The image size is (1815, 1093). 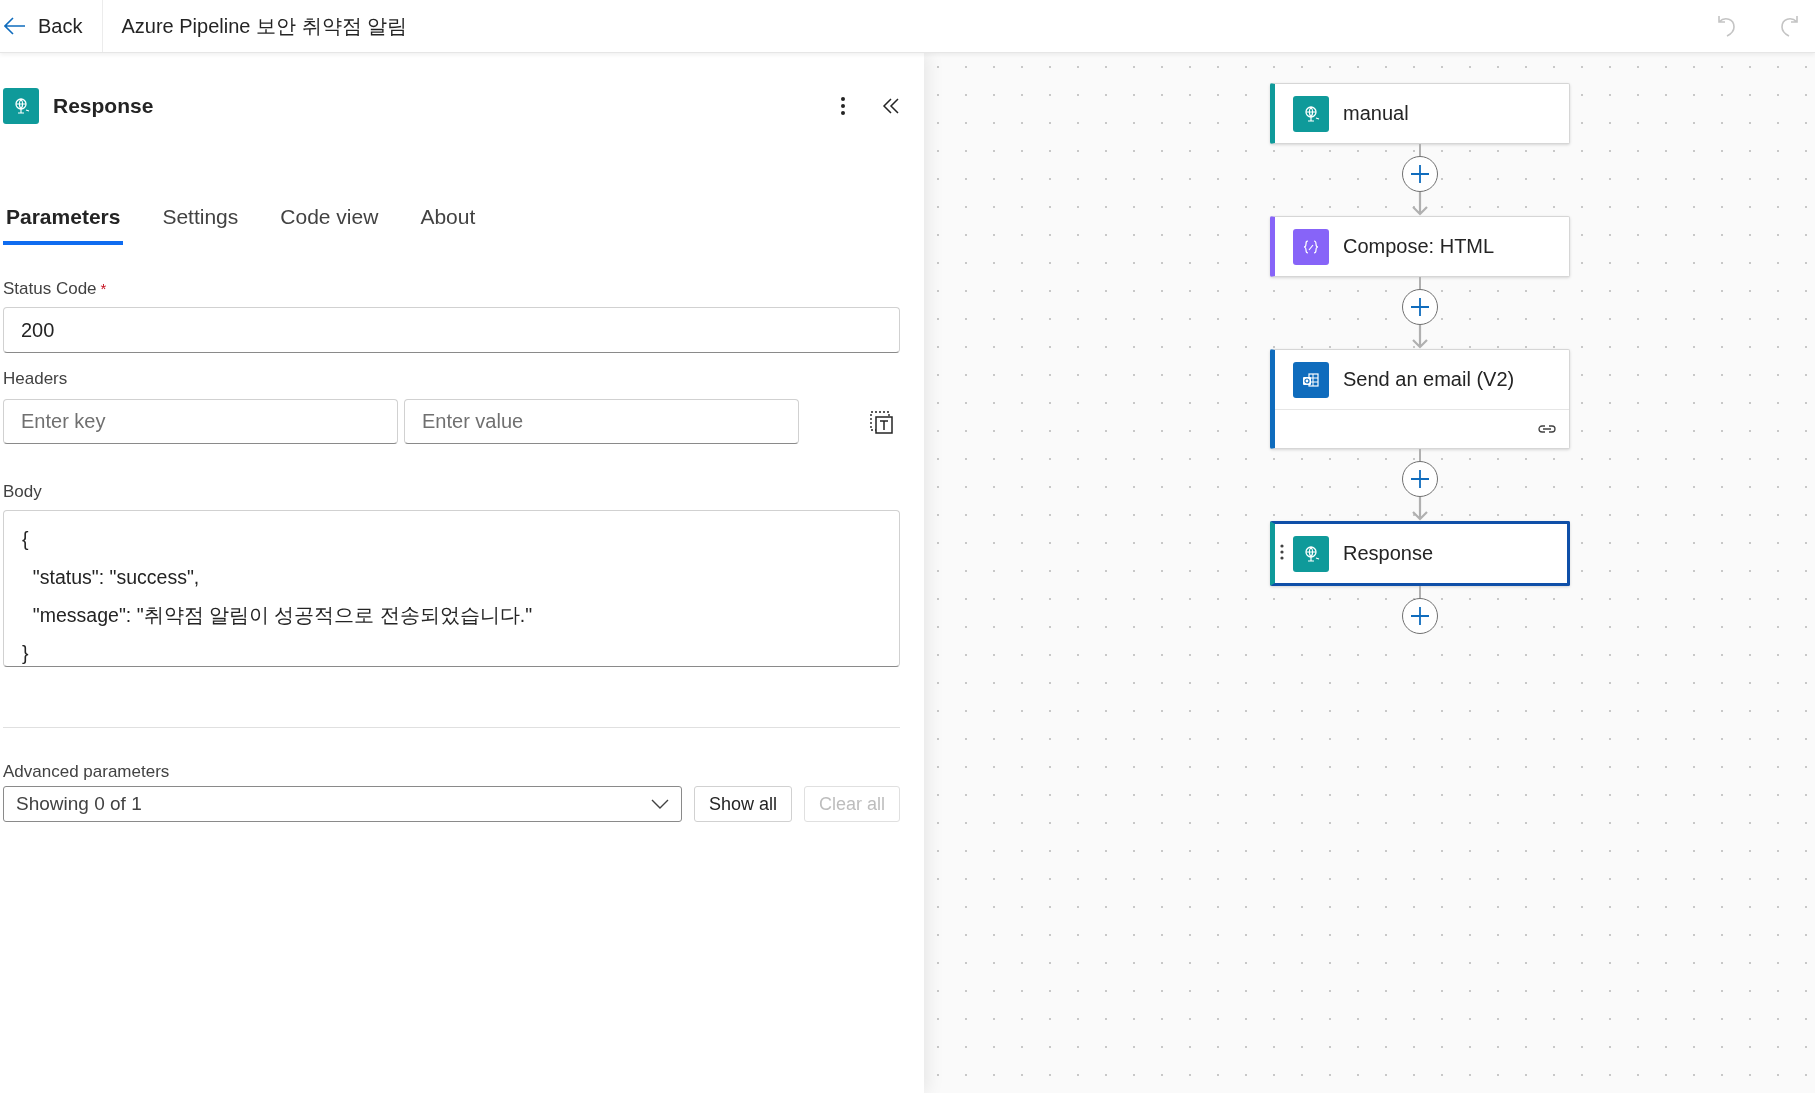 What do you see at coordinates (1420, 399) in the screenshot?
I see `flow-step-card: Send an email (V2)` at bounding box center [1420, 399].